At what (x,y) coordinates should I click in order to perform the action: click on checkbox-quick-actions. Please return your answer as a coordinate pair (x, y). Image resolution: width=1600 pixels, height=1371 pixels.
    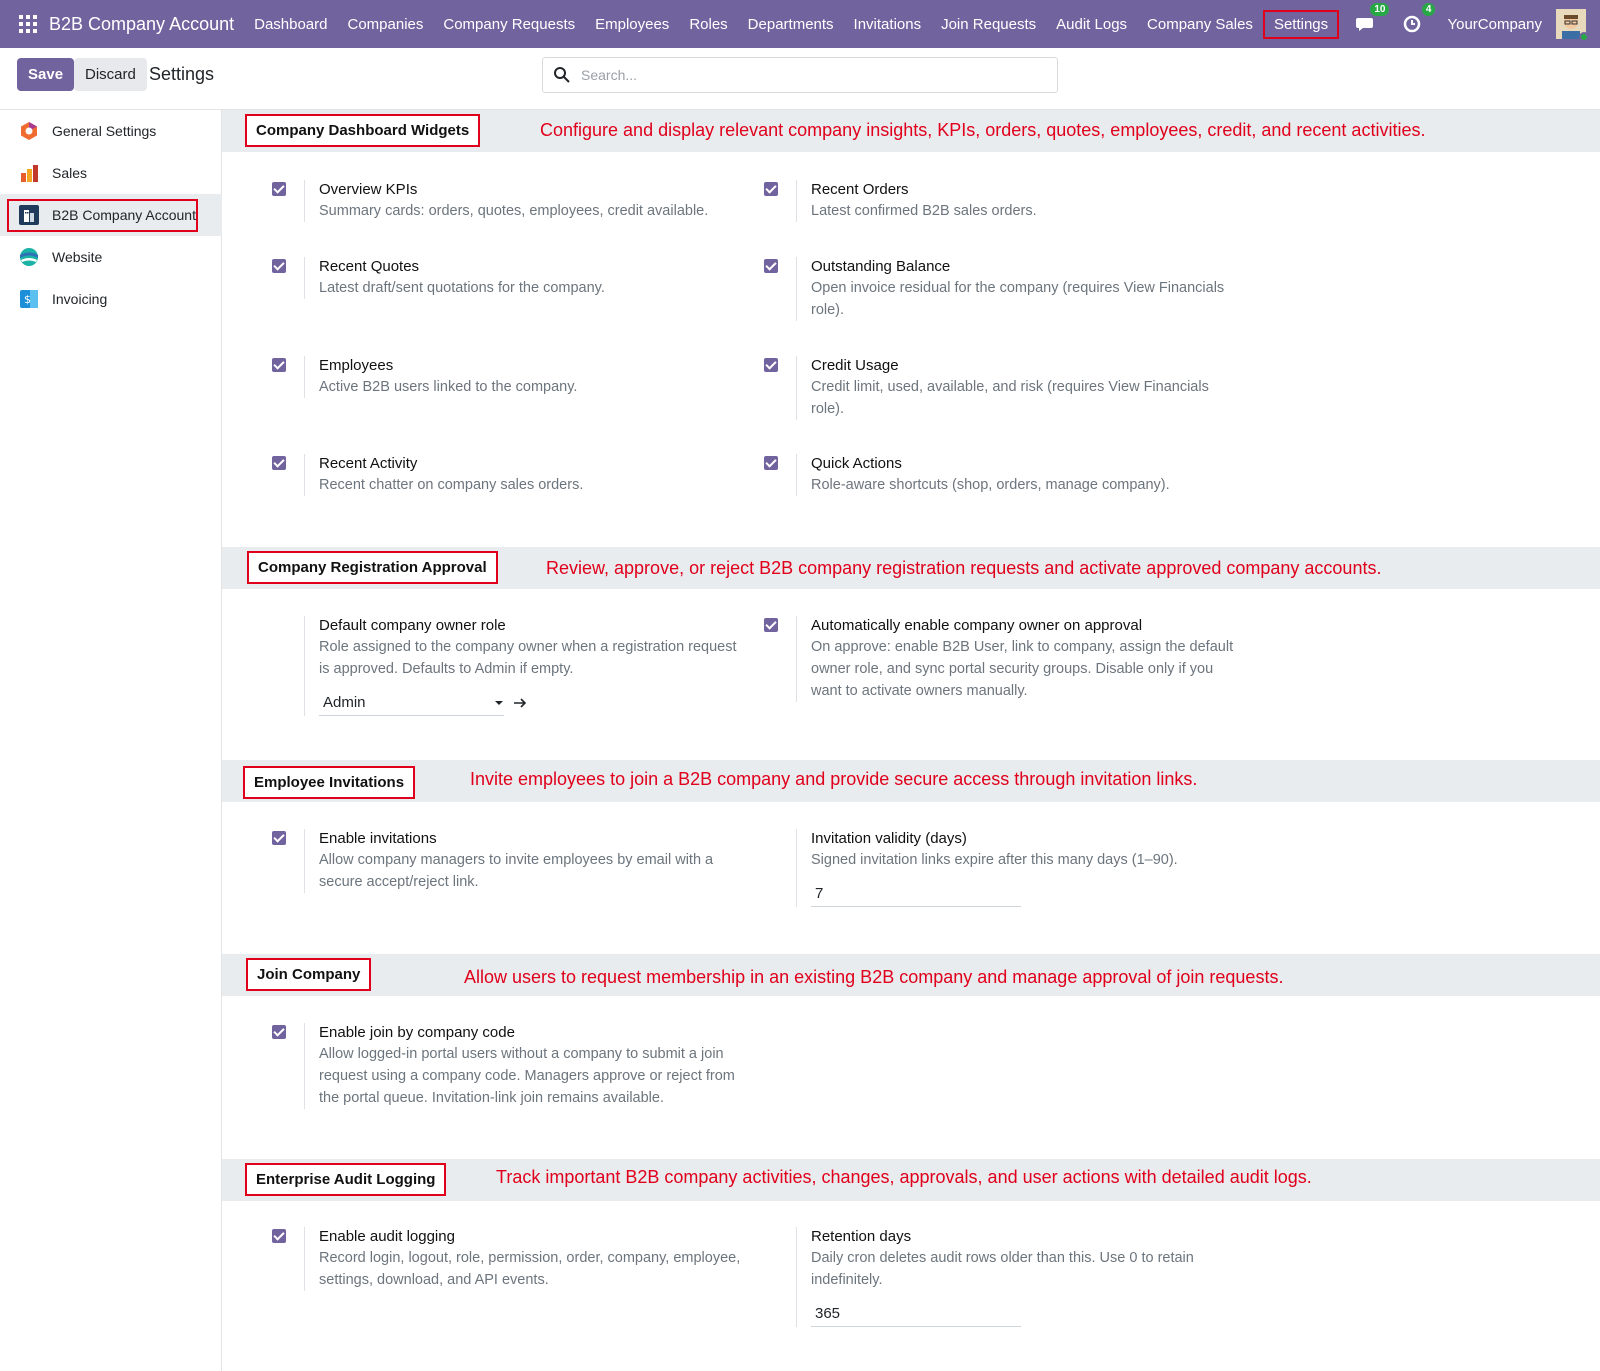
    Looking at the image, I should click on (771, 463).